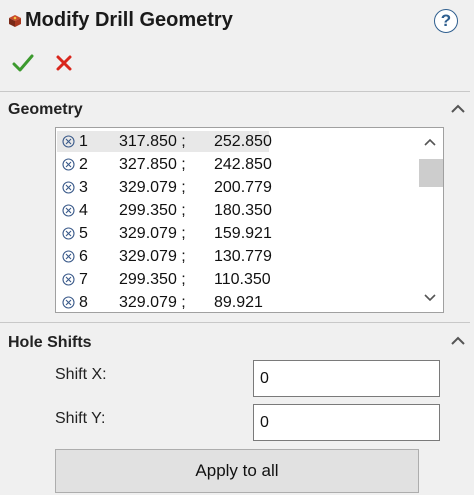  Describe the element at coordinates (431, 173) in the screenshot. I see `scroll-thumb` at that location.